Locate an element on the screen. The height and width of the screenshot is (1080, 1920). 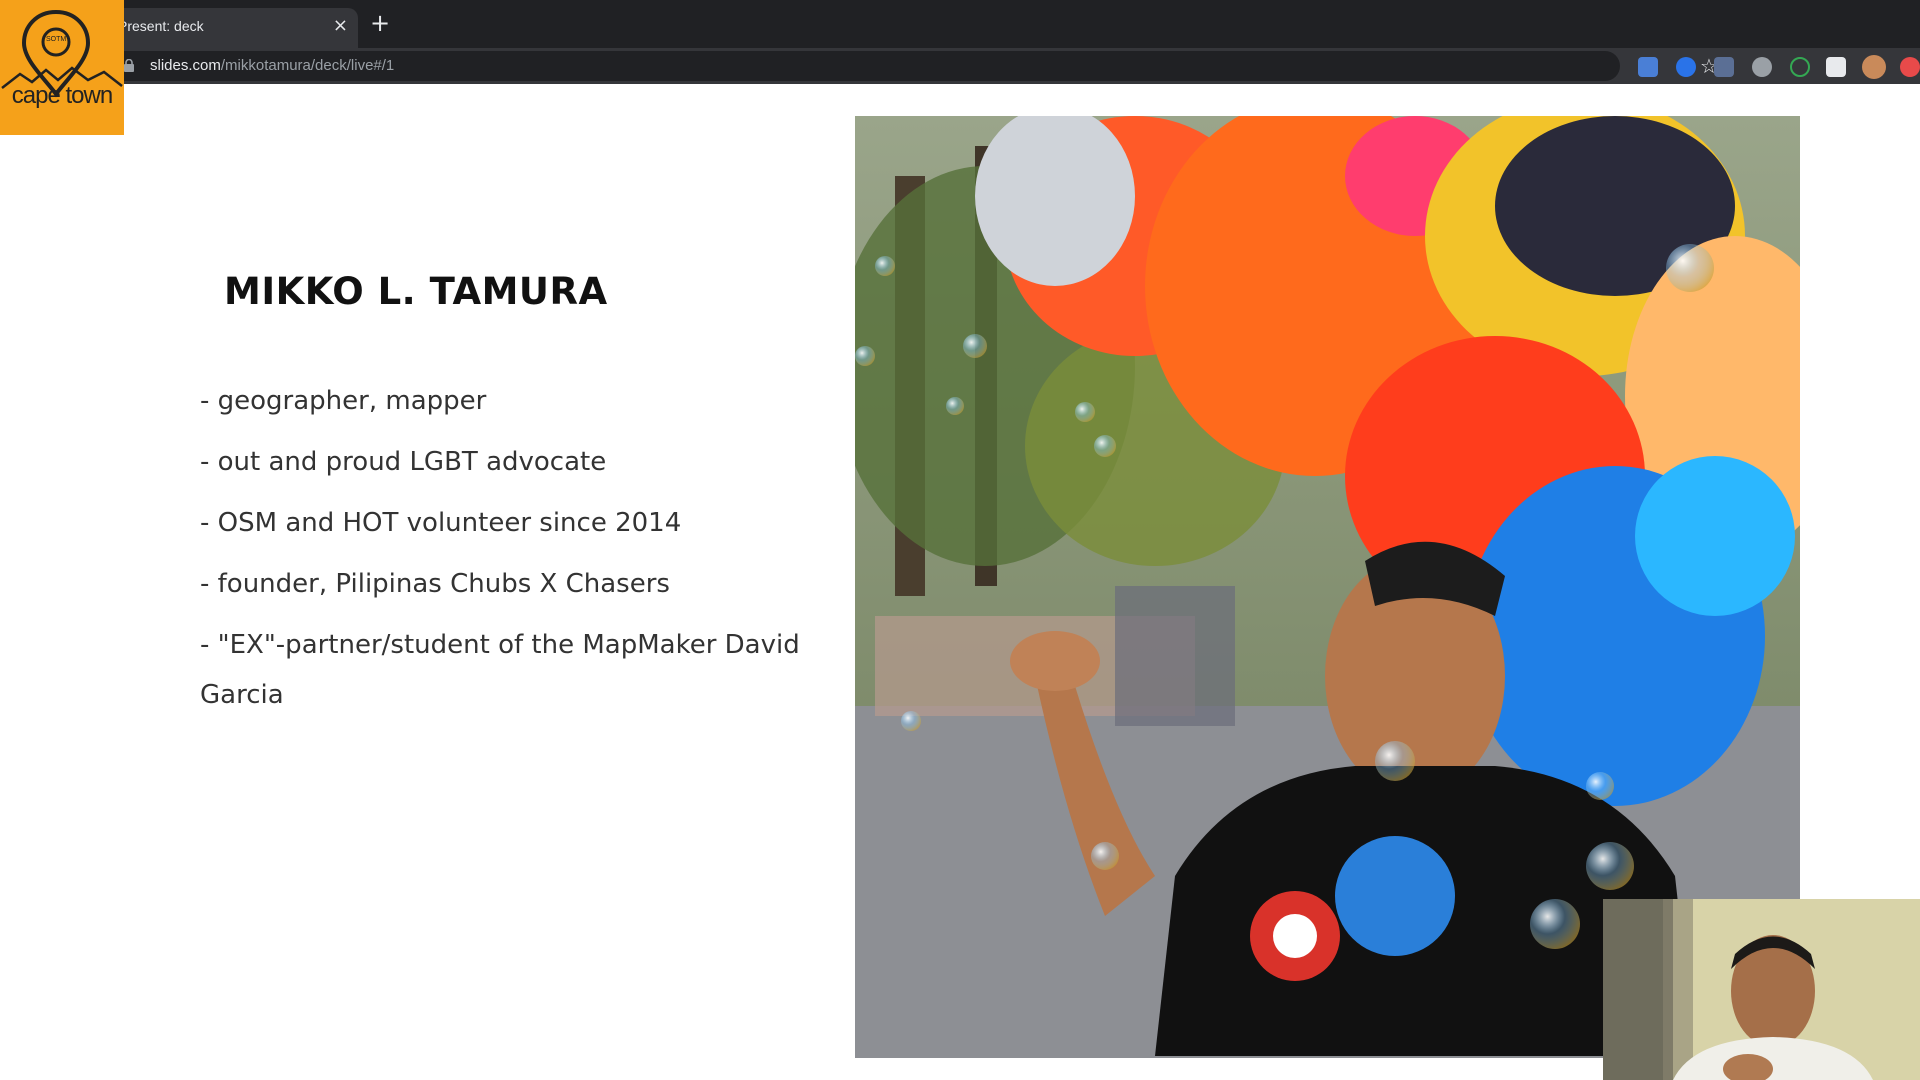
browser-tab-bar: Present: deck × + is located at coordinates (960, 24).